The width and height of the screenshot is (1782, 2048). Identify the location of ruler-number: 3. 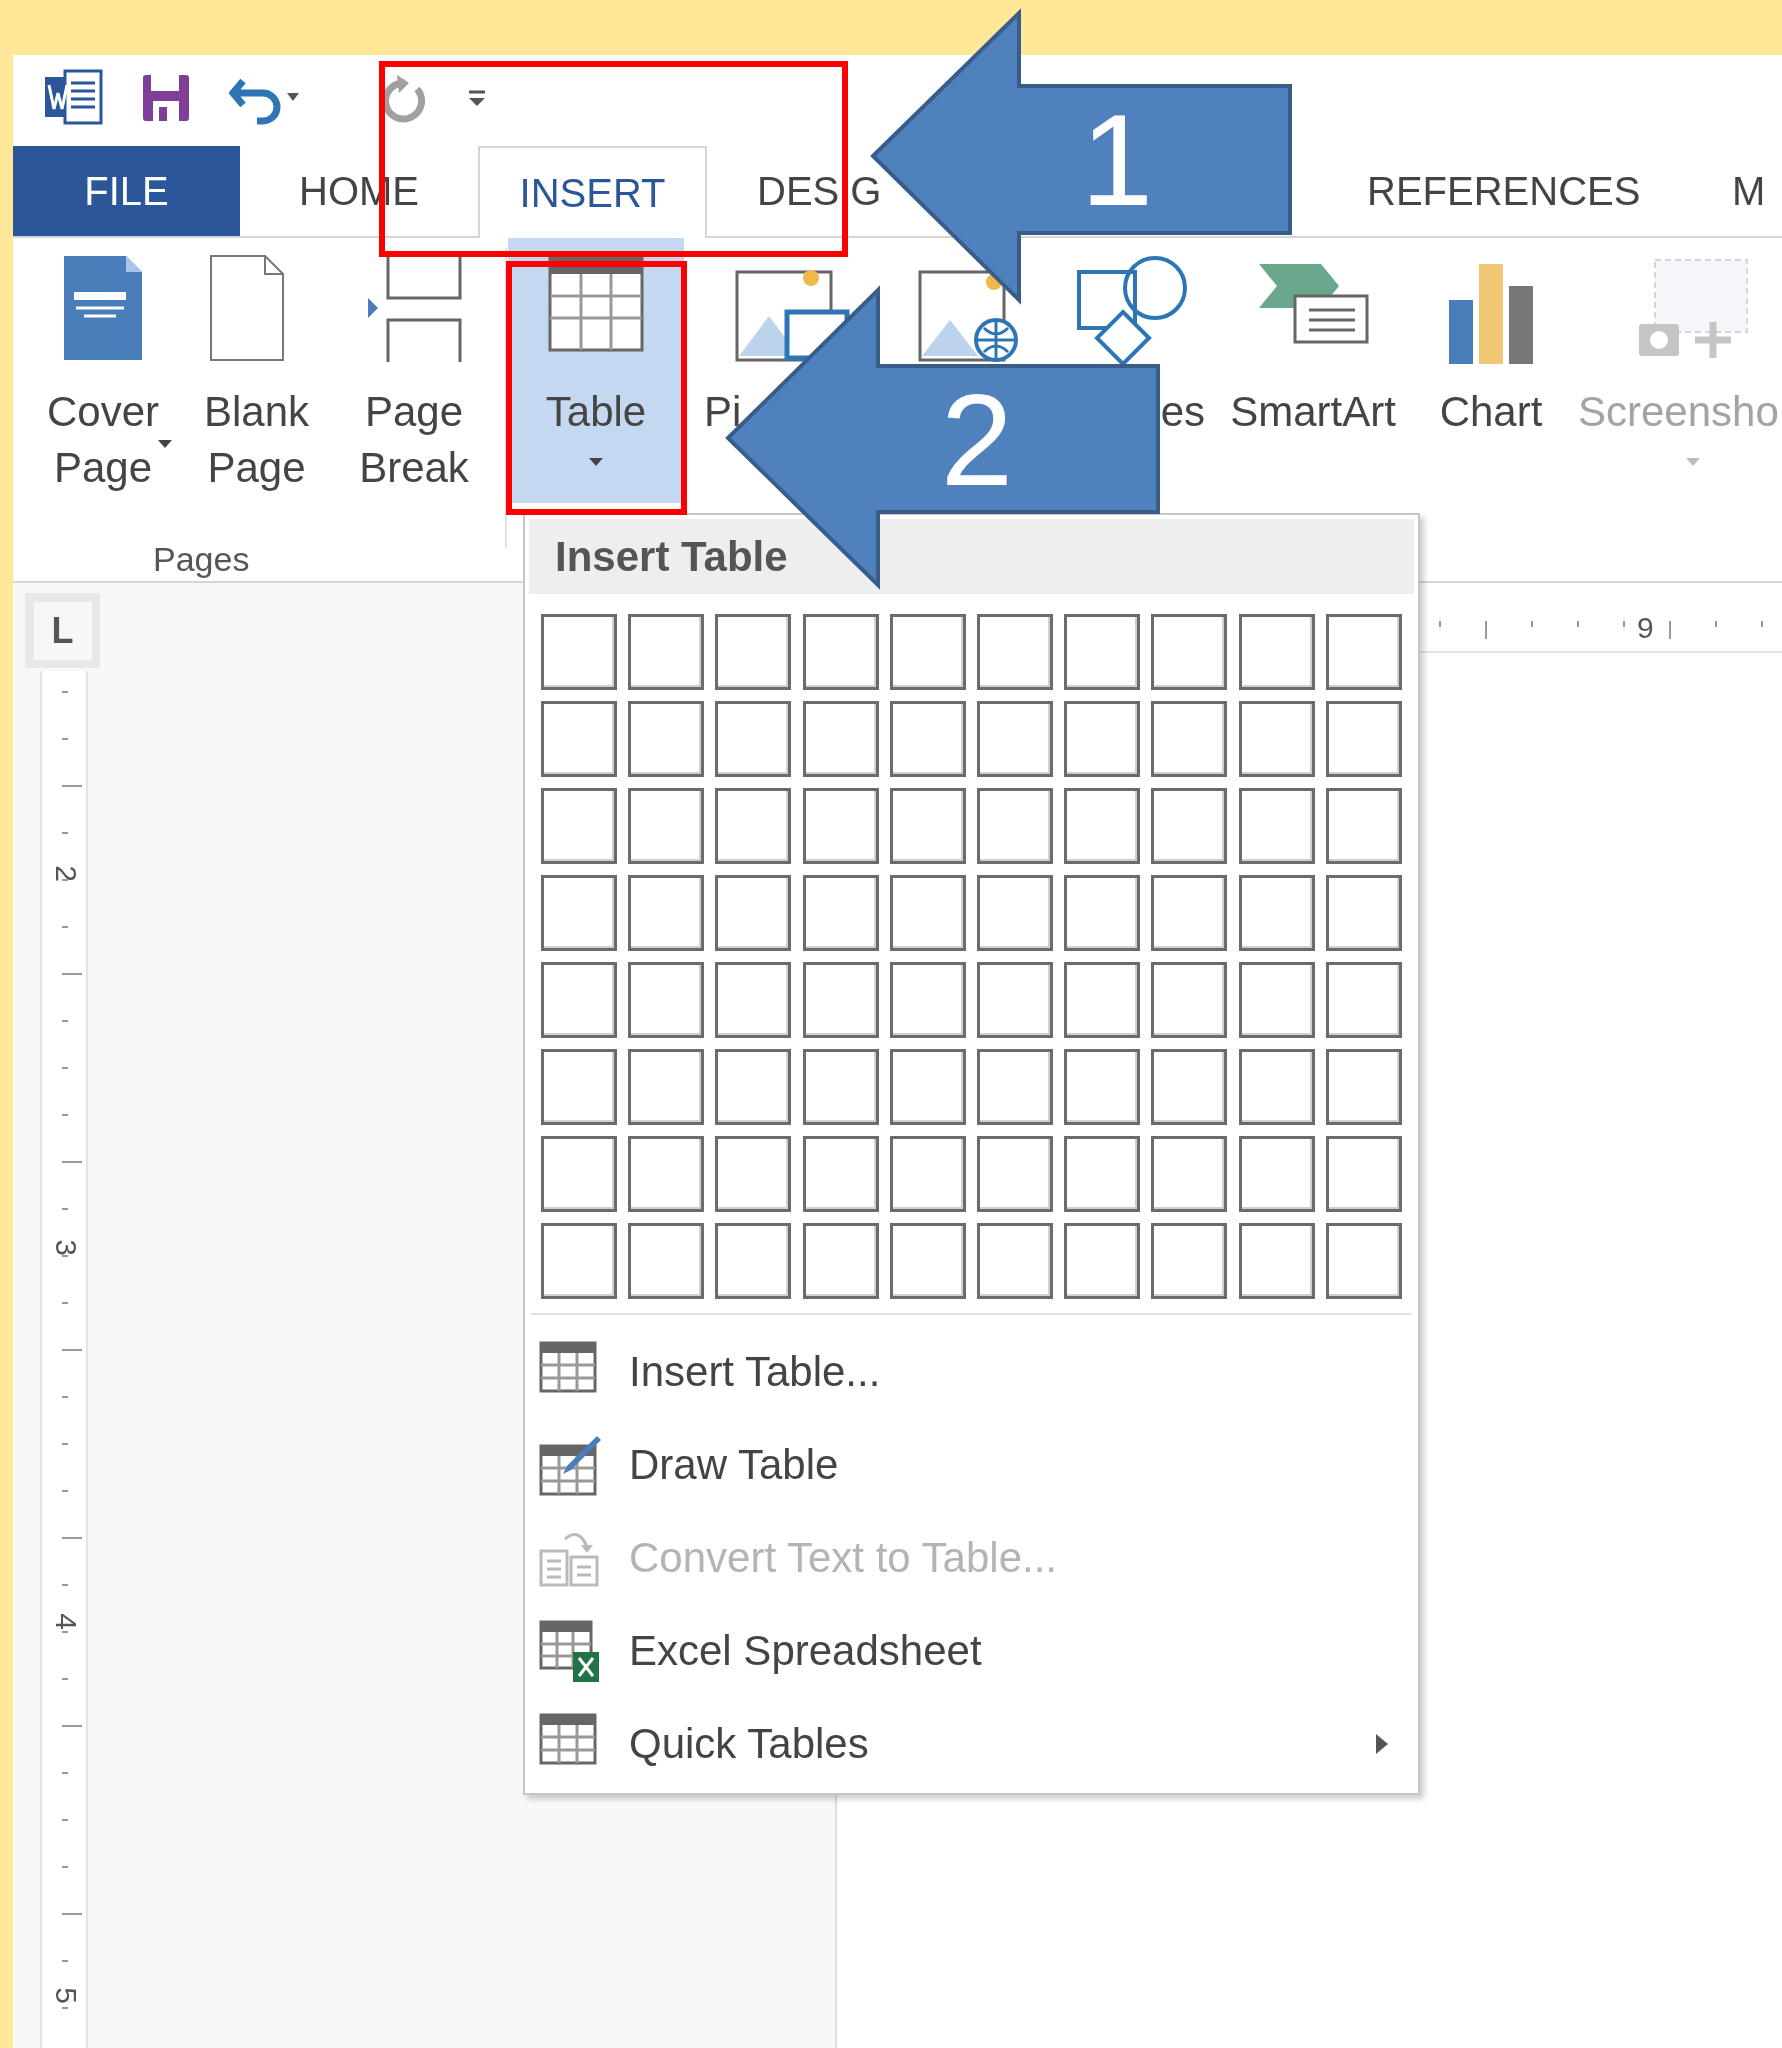
(66, 1248).